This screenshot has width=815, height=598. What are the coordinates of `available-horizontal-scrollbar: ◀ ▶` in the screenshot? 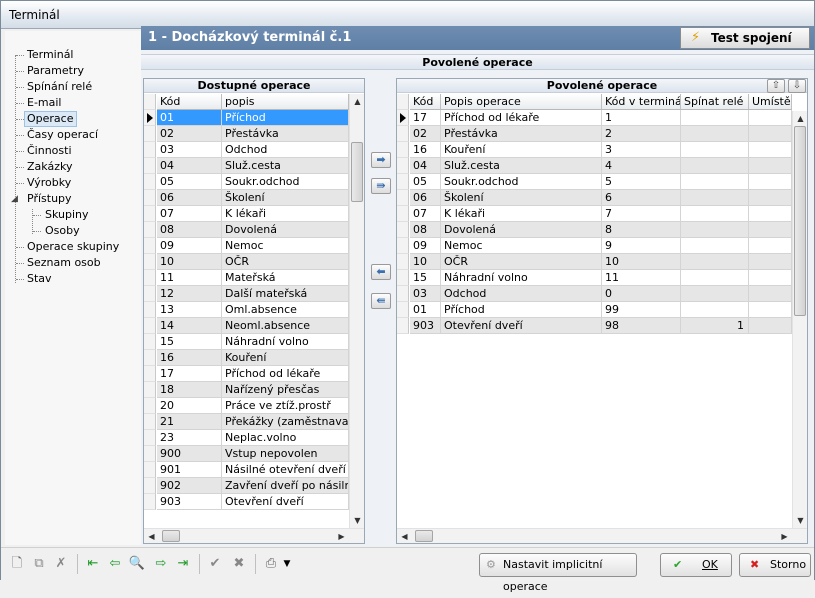 It's located at (254, 535).